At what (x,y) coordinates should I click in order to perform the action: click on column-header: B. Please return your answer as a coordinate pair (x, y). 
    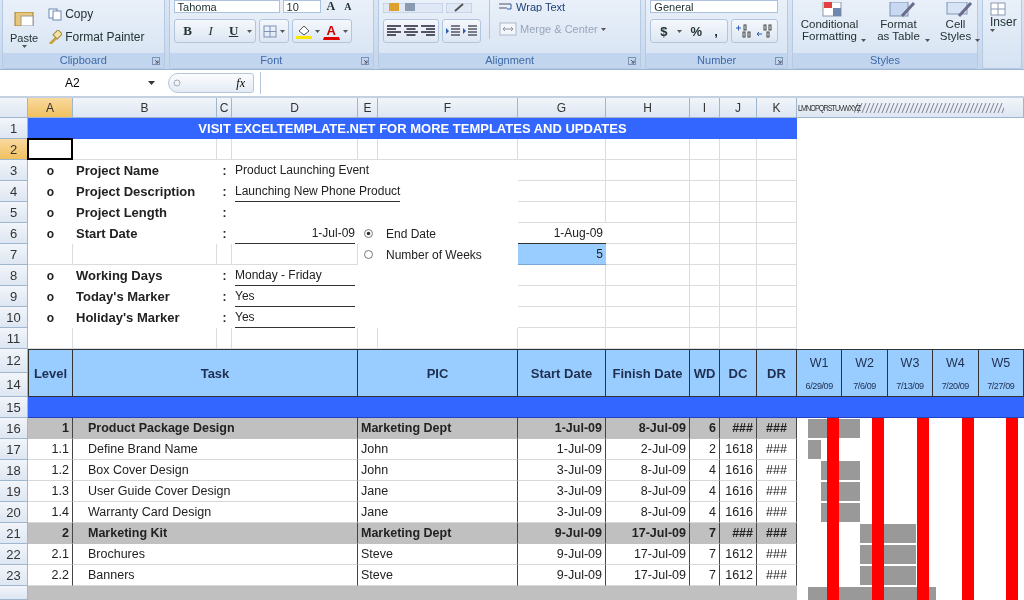
    Looking at the image, I should click on (145, 108).